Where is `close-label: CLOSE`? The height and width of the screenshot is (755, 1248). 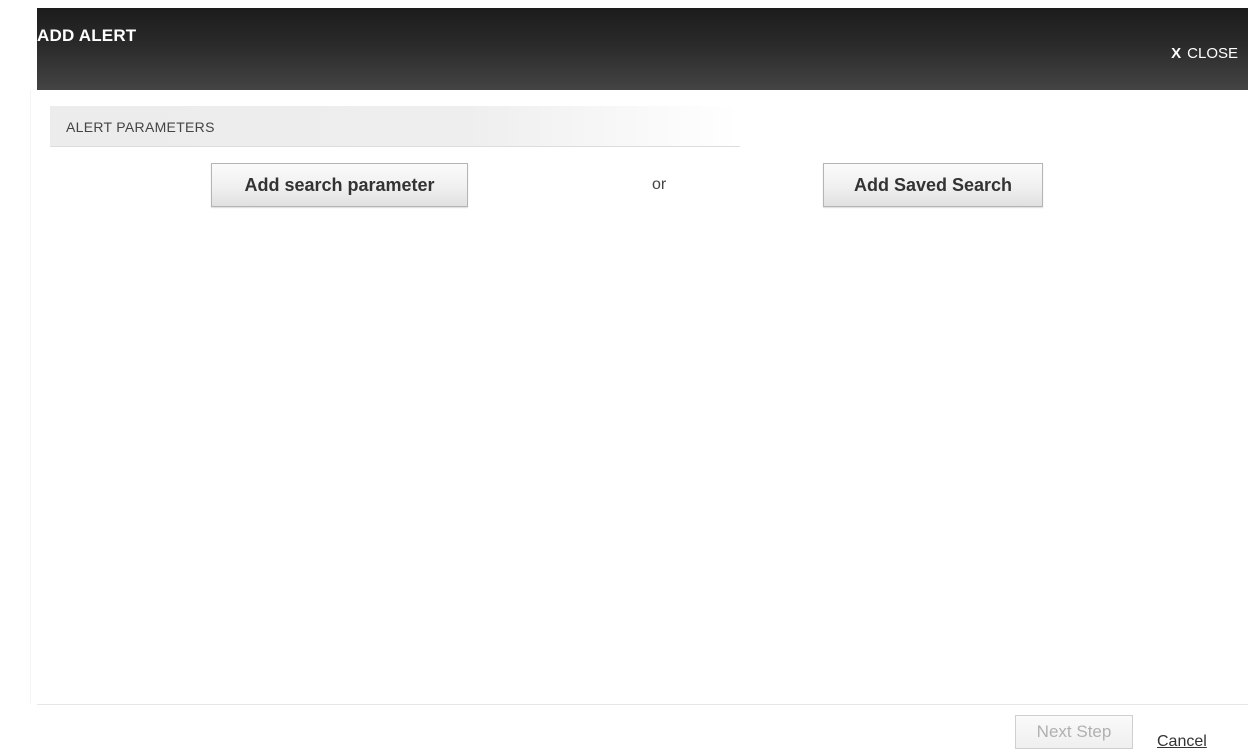
close-label: CLOSE is located at coordinates (1212, 53).